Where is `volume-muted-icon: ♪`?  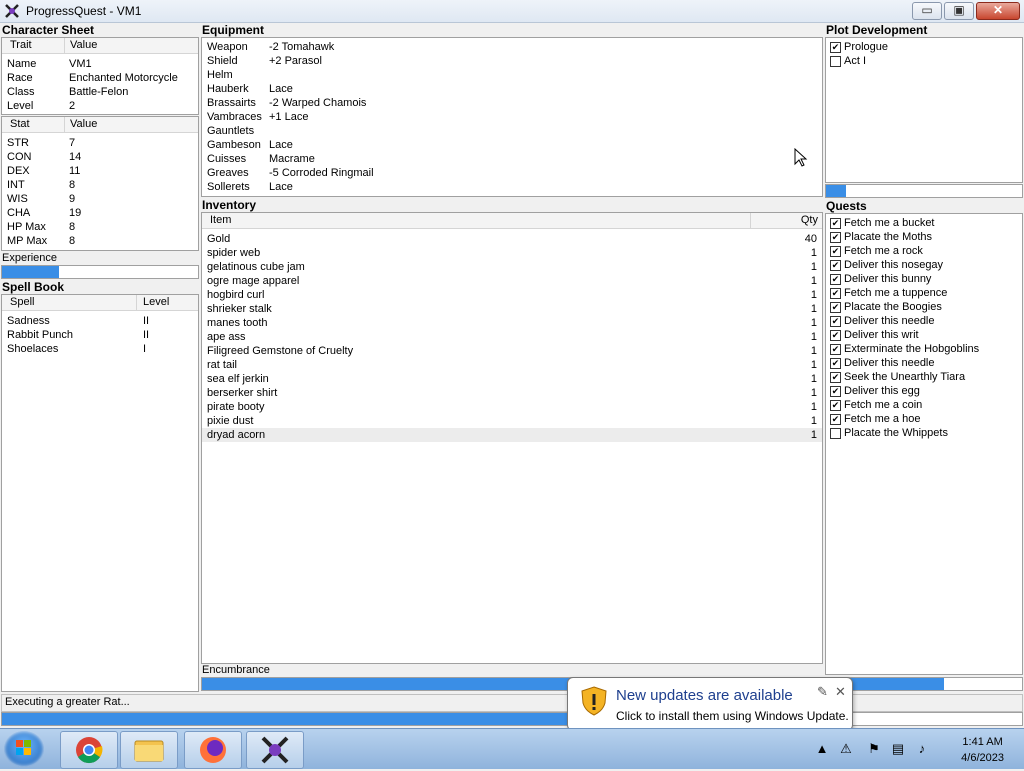 volume-muted-icon: ♪ is located at coordinates (922, 749).